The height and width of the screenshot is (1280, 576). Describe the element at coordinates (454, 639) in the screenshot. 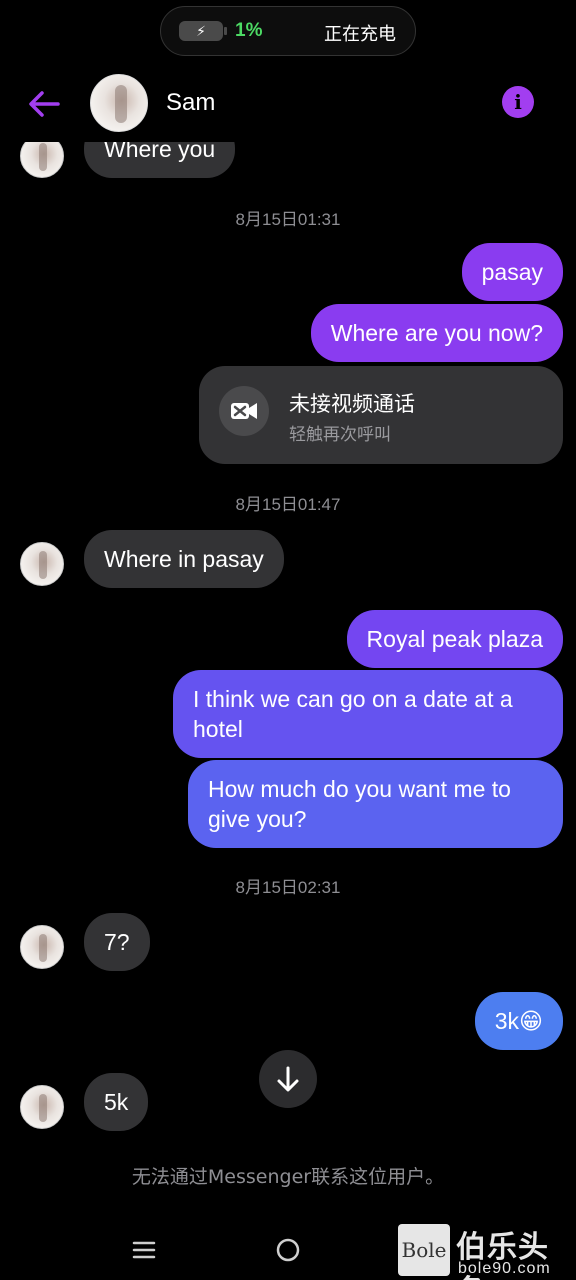

I see `message-outgoing: Royal peak plaza` at that location.